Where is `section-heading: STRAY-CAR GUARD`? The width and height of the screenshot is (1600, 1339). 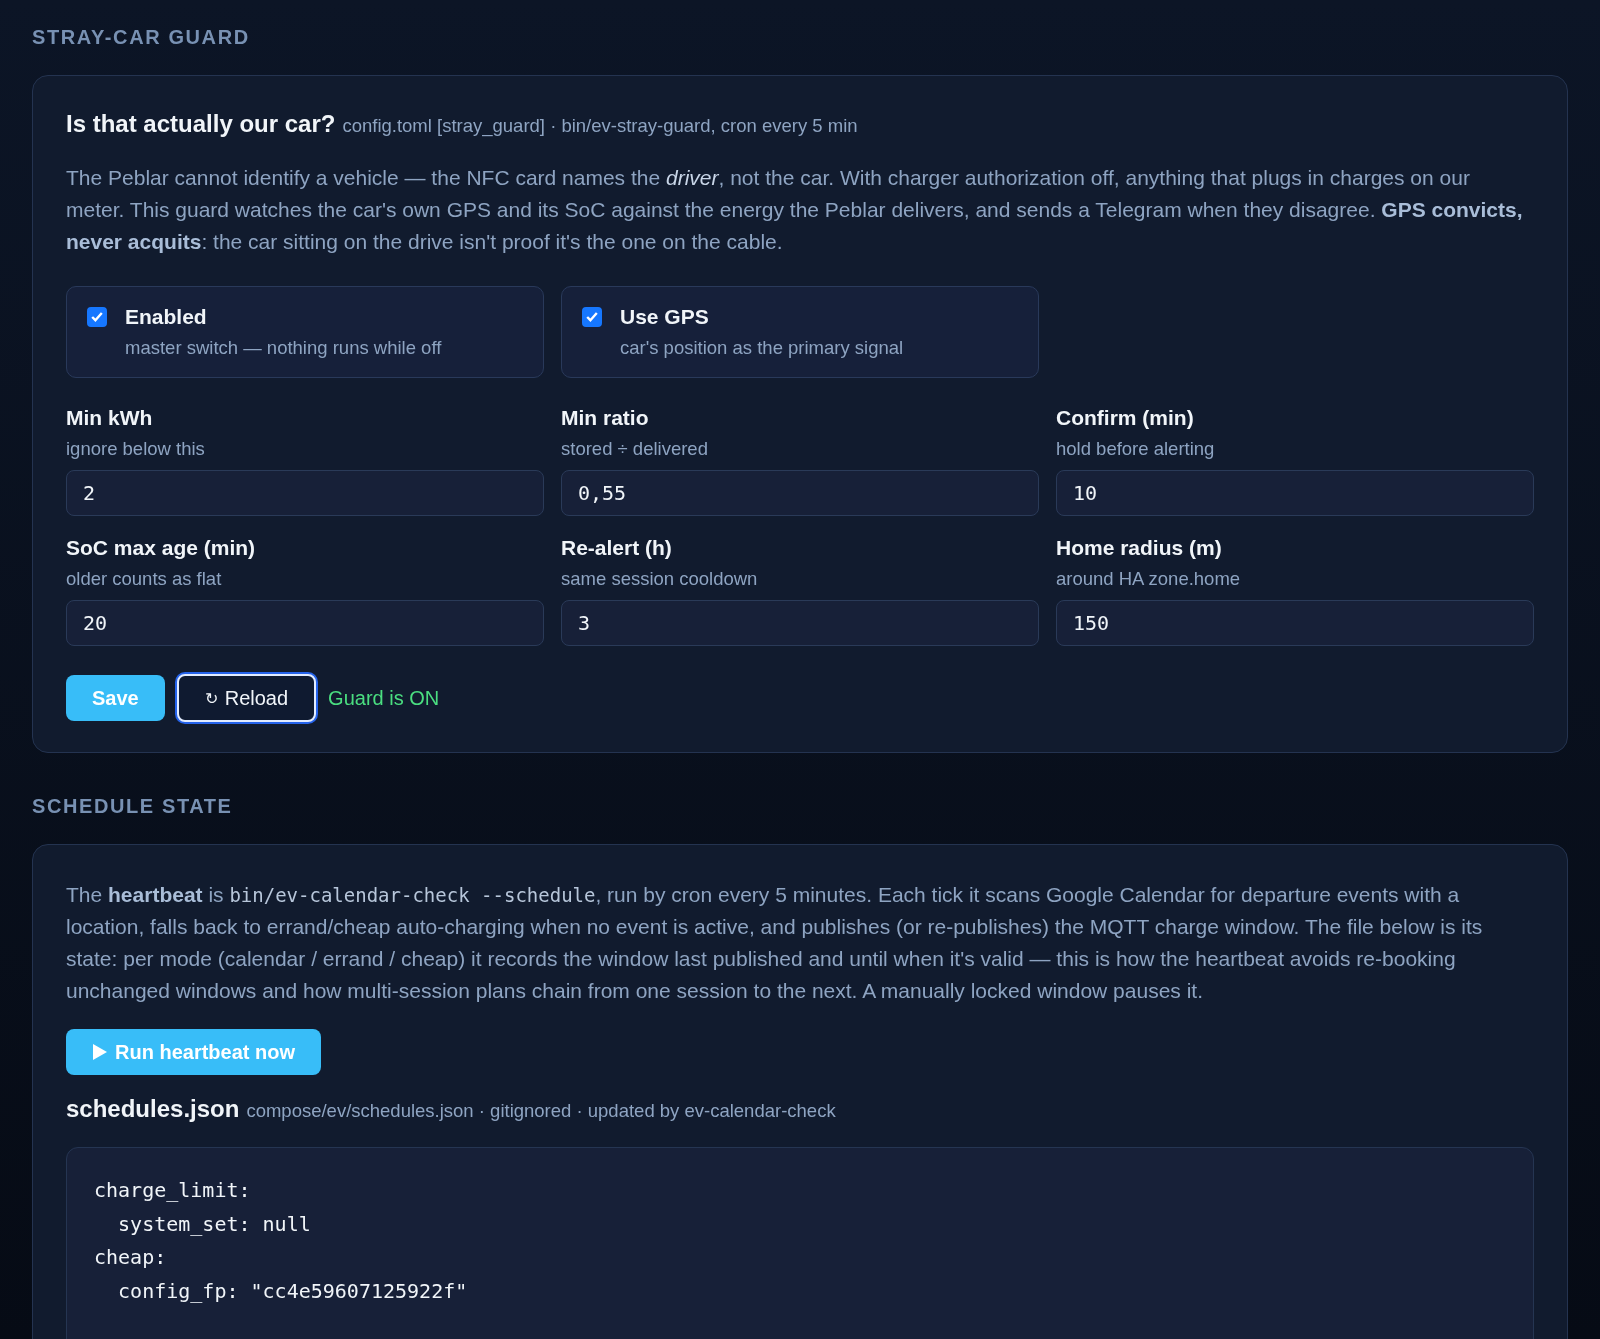 section-heading: STRAY-CAR GUARD is located at coordinates (141, 37).